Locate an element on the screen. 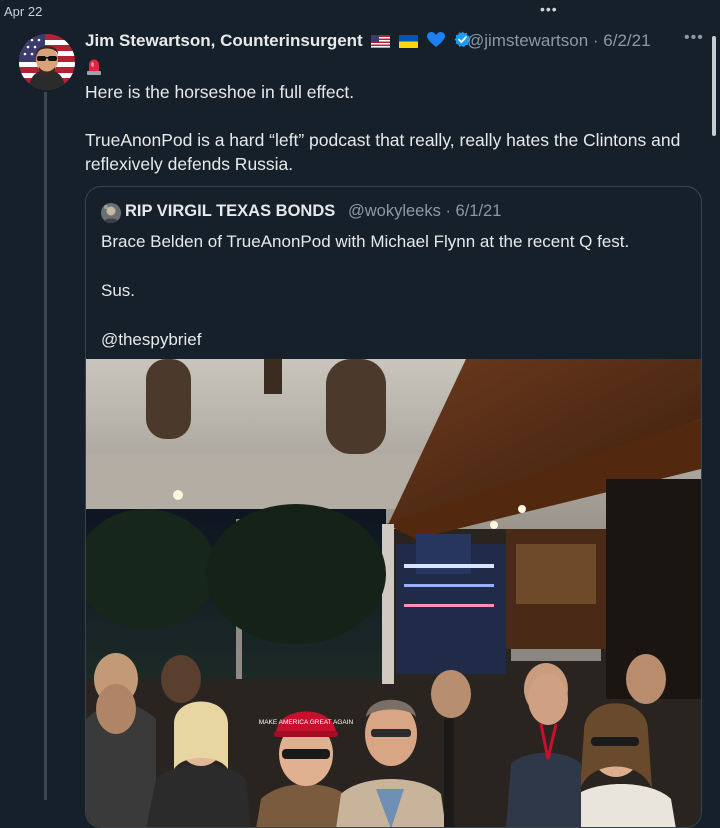 Image resolution: width=720 pixels, height=828 pixels. quoted-author-name: RIP VIRGIL TEXAS BONDS is located at coordinates (230, 211).